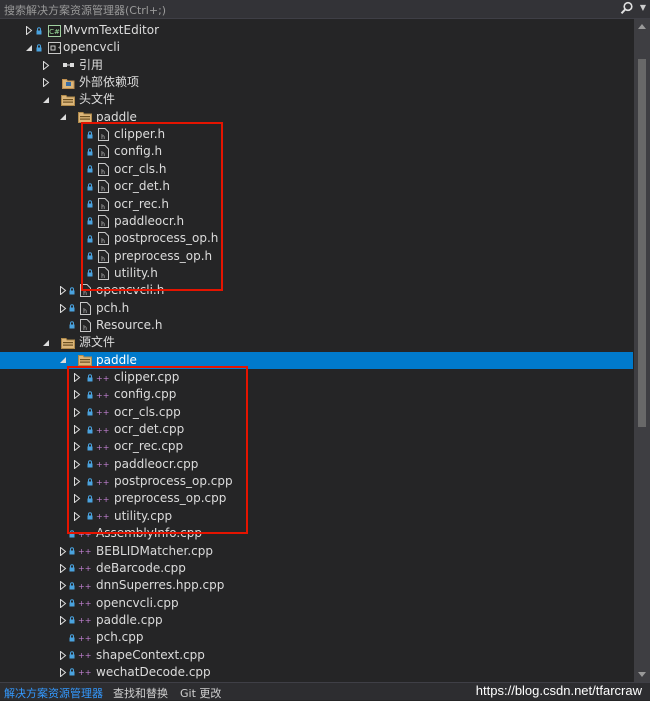  I want to click on tree-item-label: ocr_cls.h, so click(140, 168).